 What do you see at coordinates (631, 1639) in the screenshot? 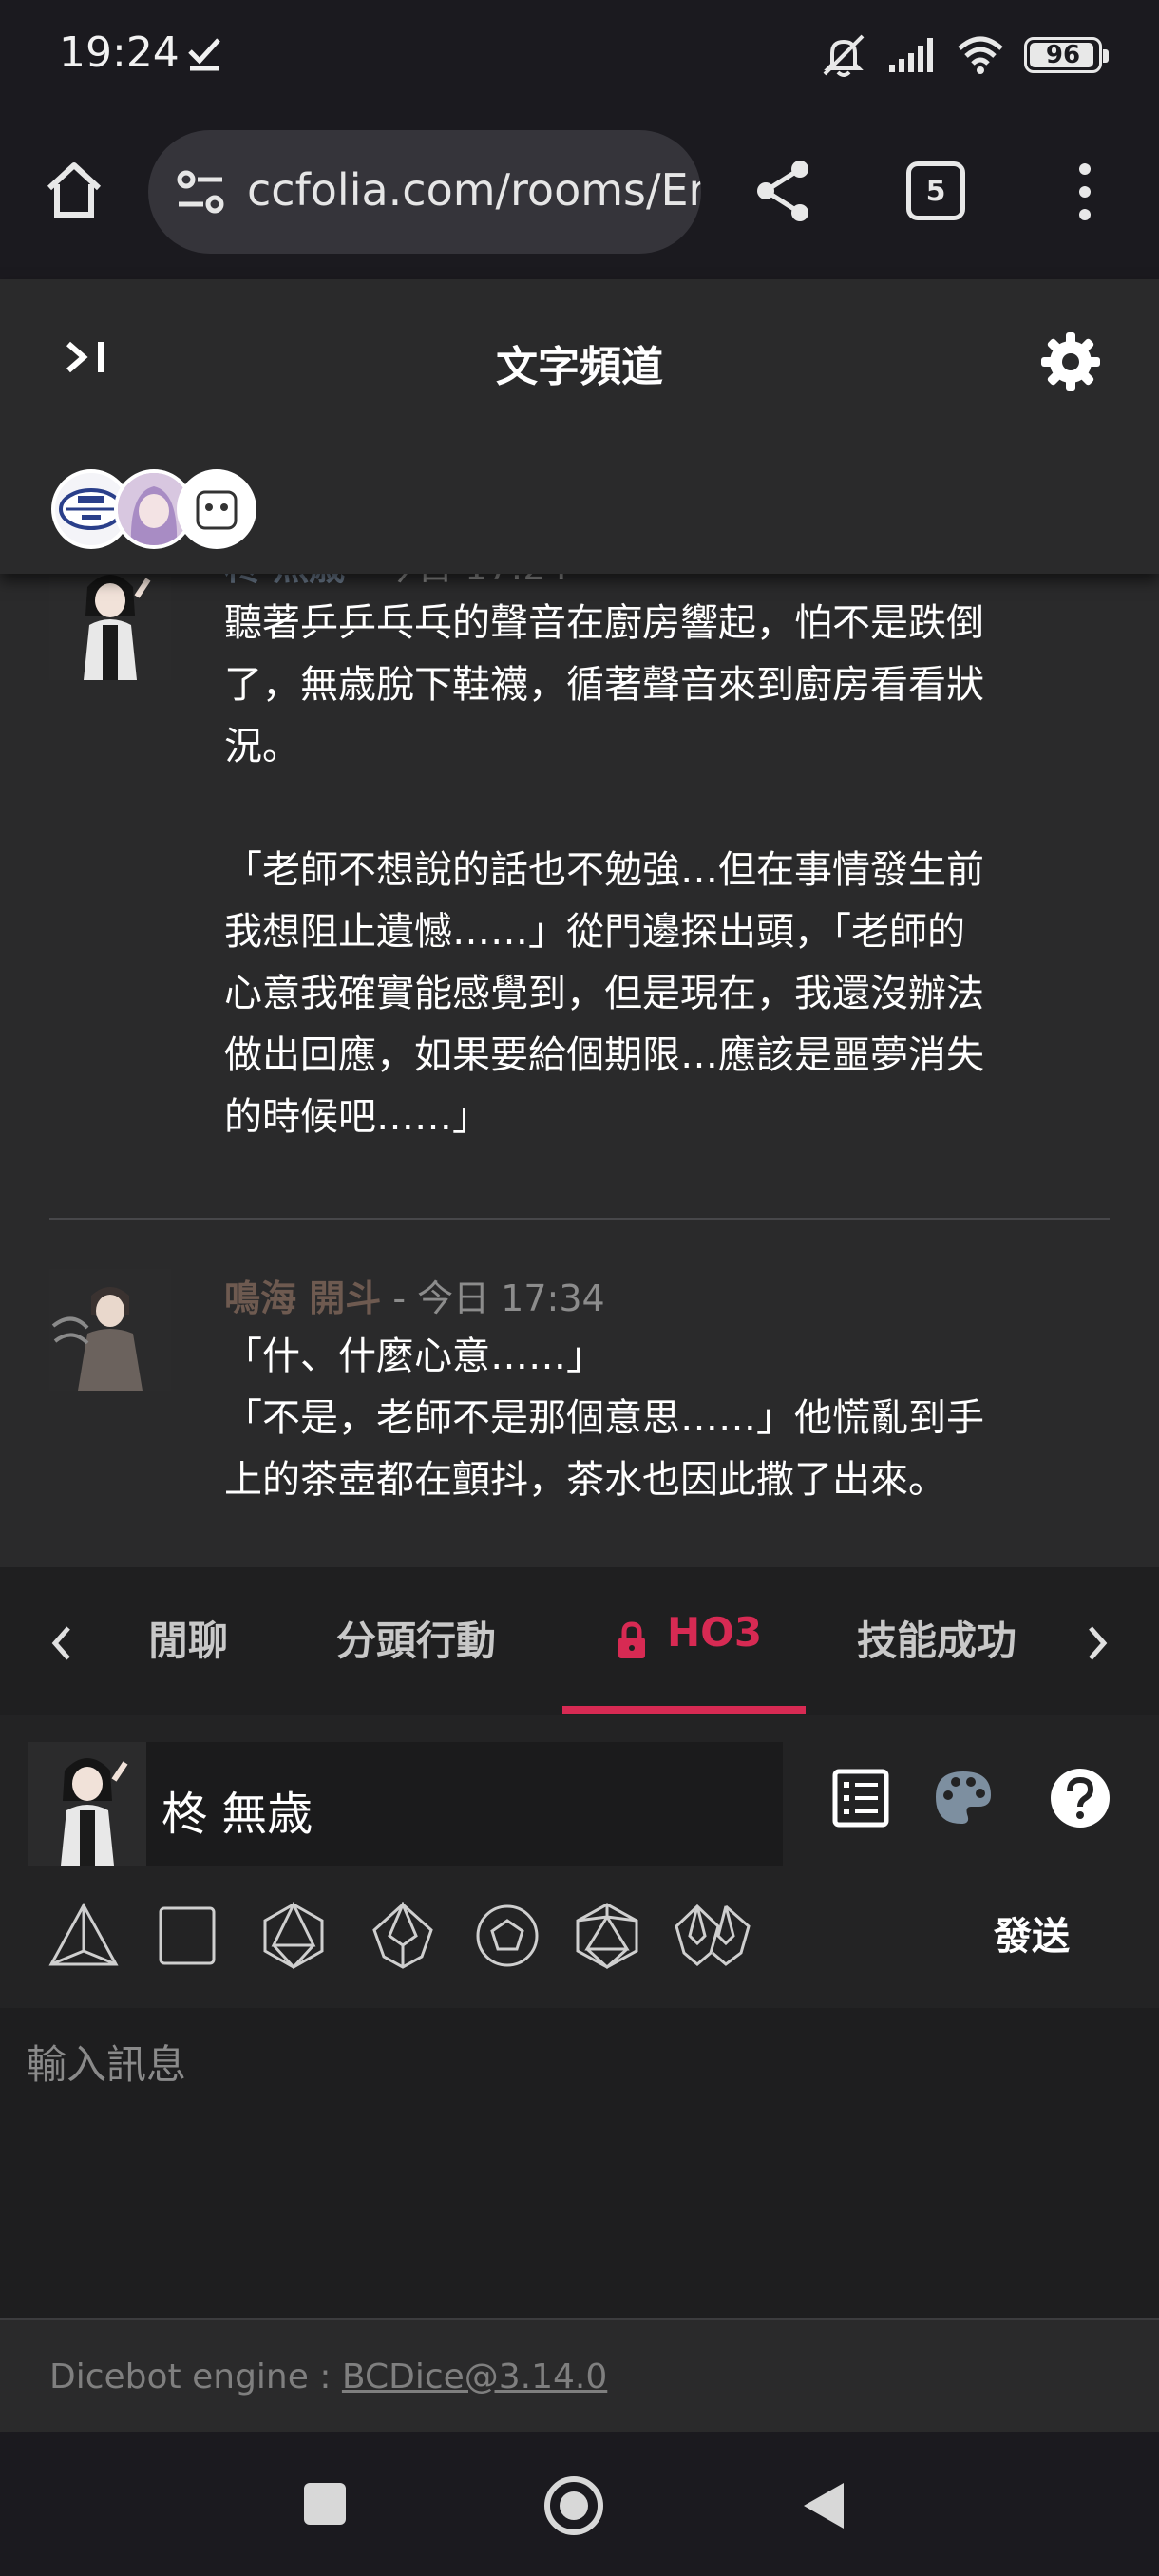
I see `lock-icon` at bounding box center [631, 1639].